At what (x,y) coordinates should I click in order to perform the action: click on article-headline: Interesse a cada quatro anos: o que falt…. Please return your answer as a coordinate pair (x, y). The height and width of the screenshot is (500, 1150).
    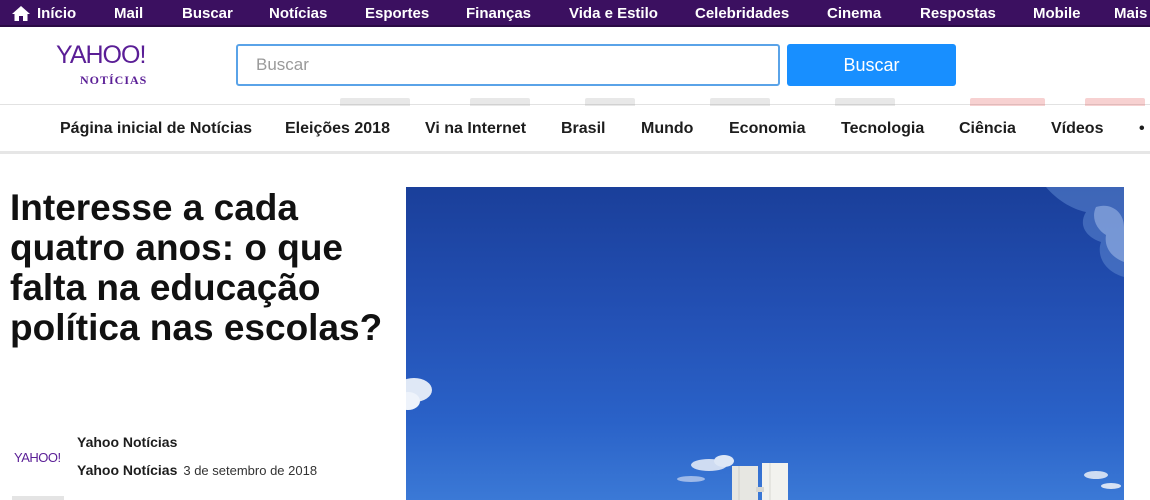
    Looking at the image, I should click on (196, 267).